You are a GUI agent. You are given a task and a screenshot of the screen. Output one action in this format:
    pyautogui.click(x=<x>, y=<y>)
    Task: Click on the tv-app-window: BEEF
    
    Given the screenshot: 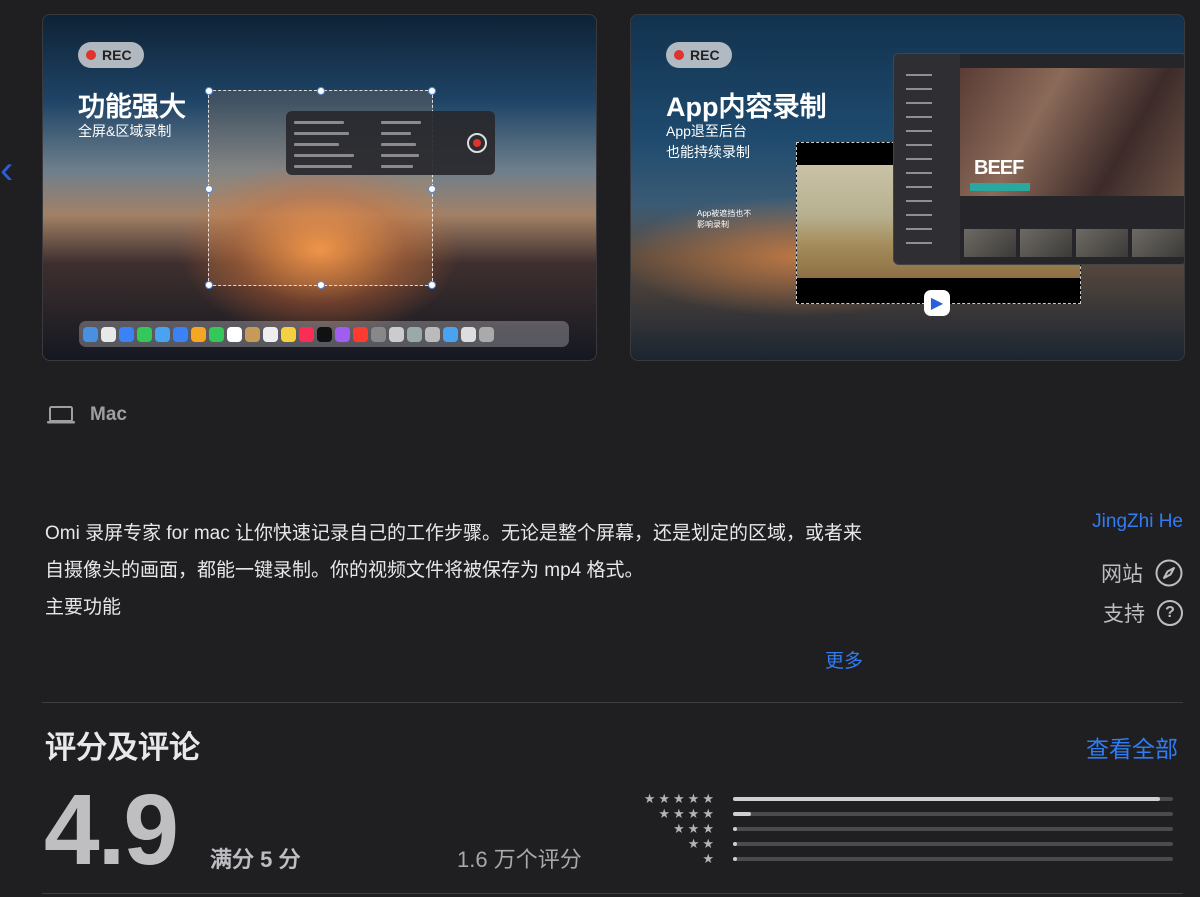 What is the action you would take?
    pyautogui.click(x=1038, y=159)
    